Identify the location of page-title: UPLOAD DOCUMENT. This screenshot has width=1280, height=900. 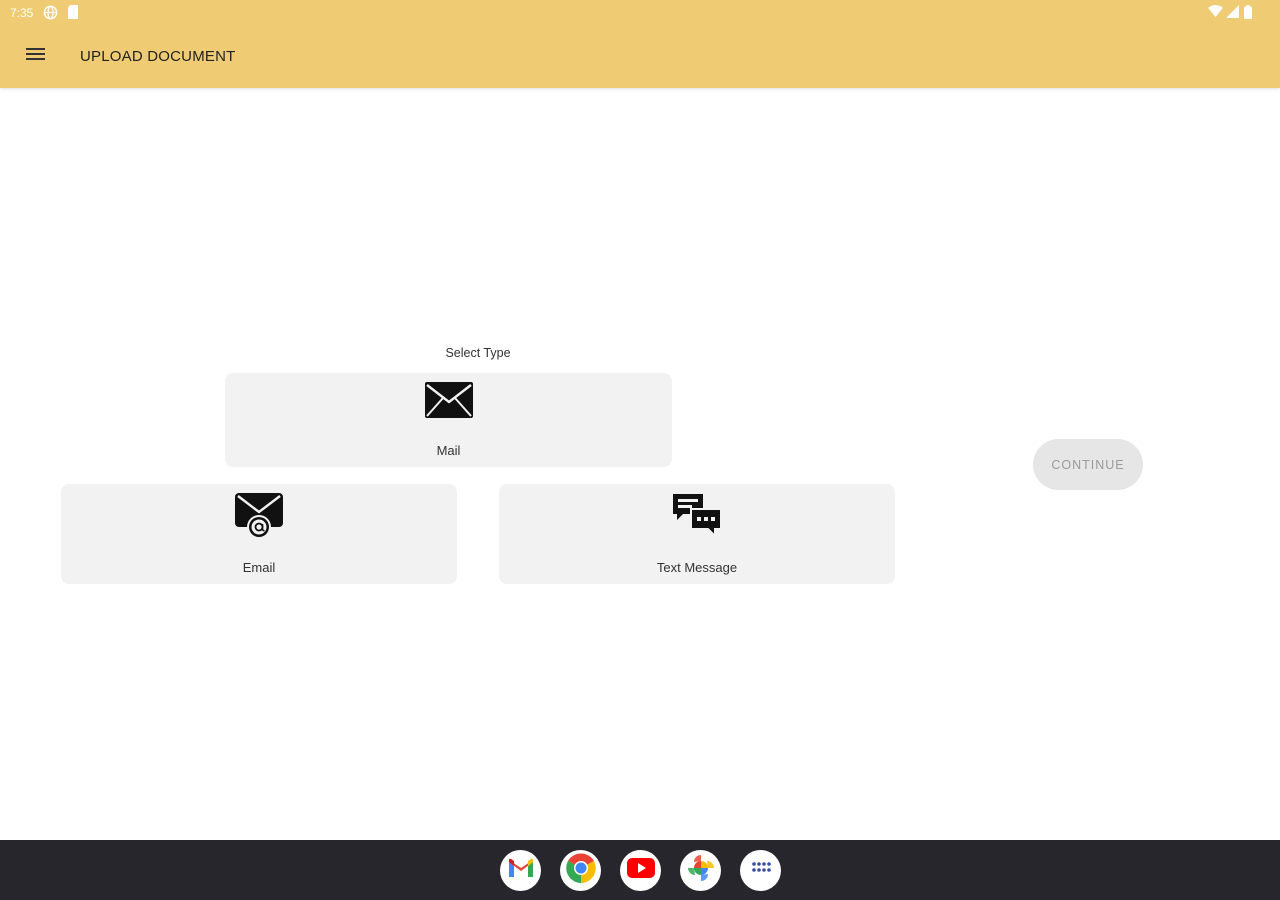
(158, 56).